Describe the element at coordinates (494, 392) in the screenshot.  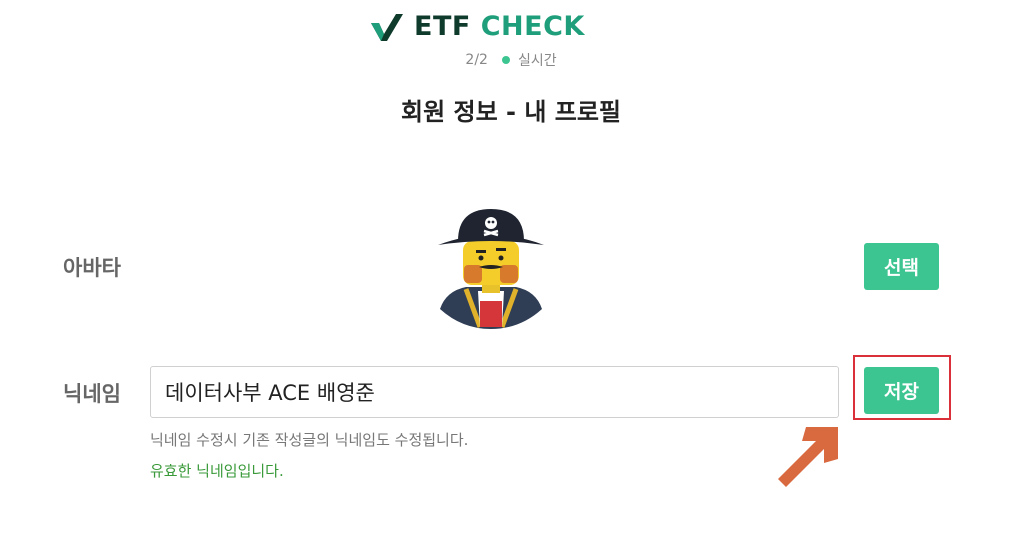
I see `nickname-input` at that location.